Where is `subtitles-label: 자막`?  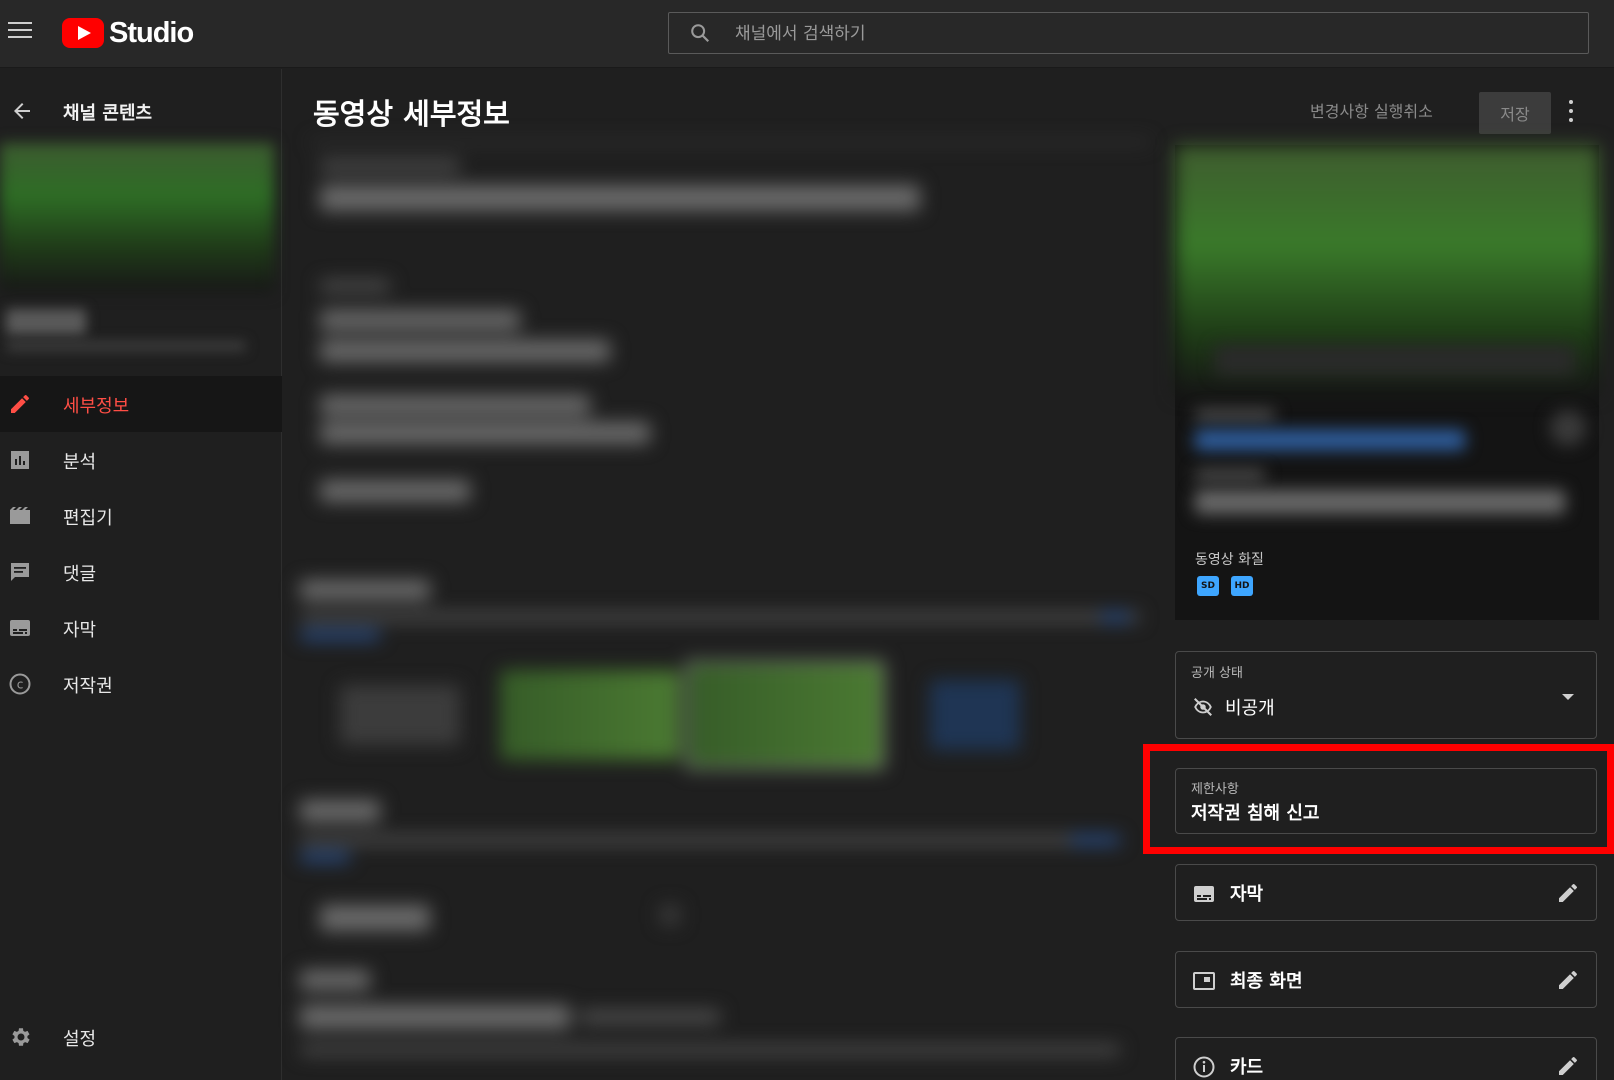
subtitles-label: 자막 is located at coordinates (1247, 894).